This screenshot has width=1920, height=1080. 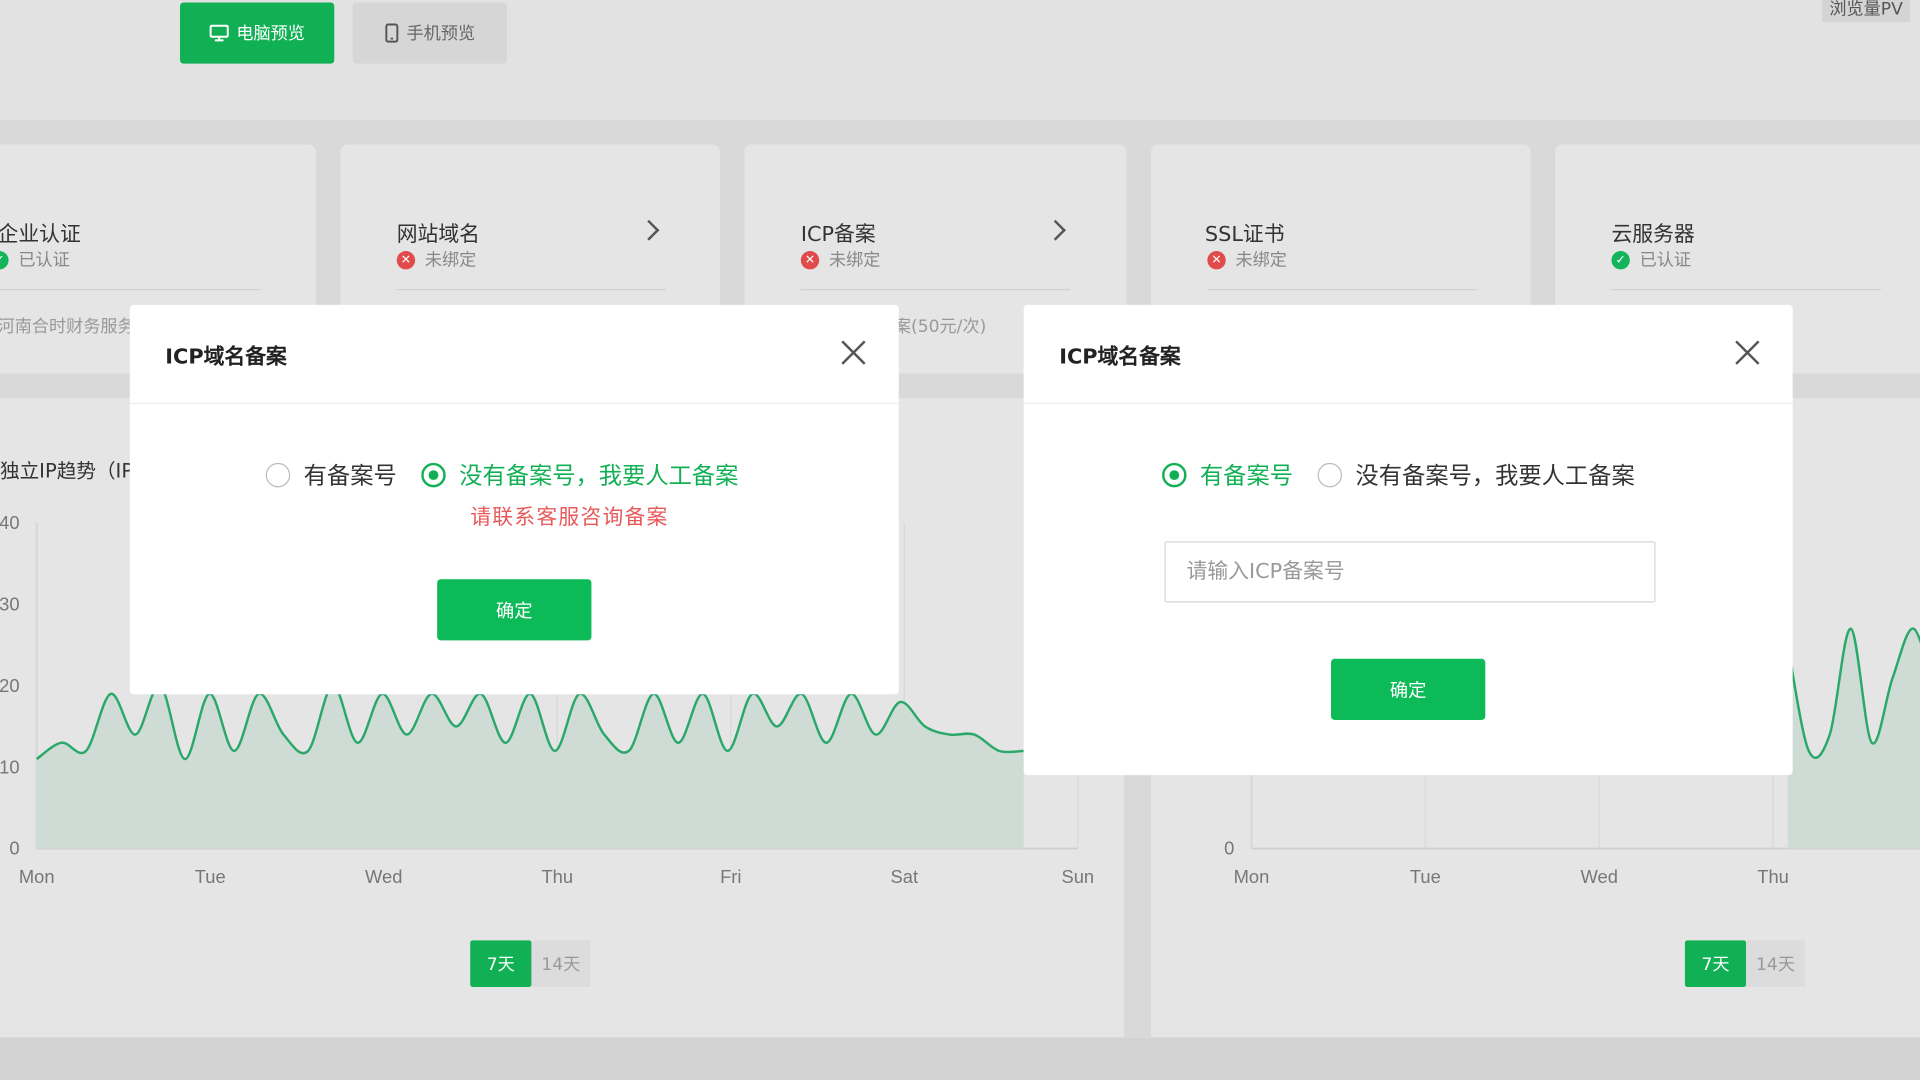 What do you see at coordinates (1653, 235) in the screenshot?
I see `card-title: 云服务器` at bounding box center [1653, 235].